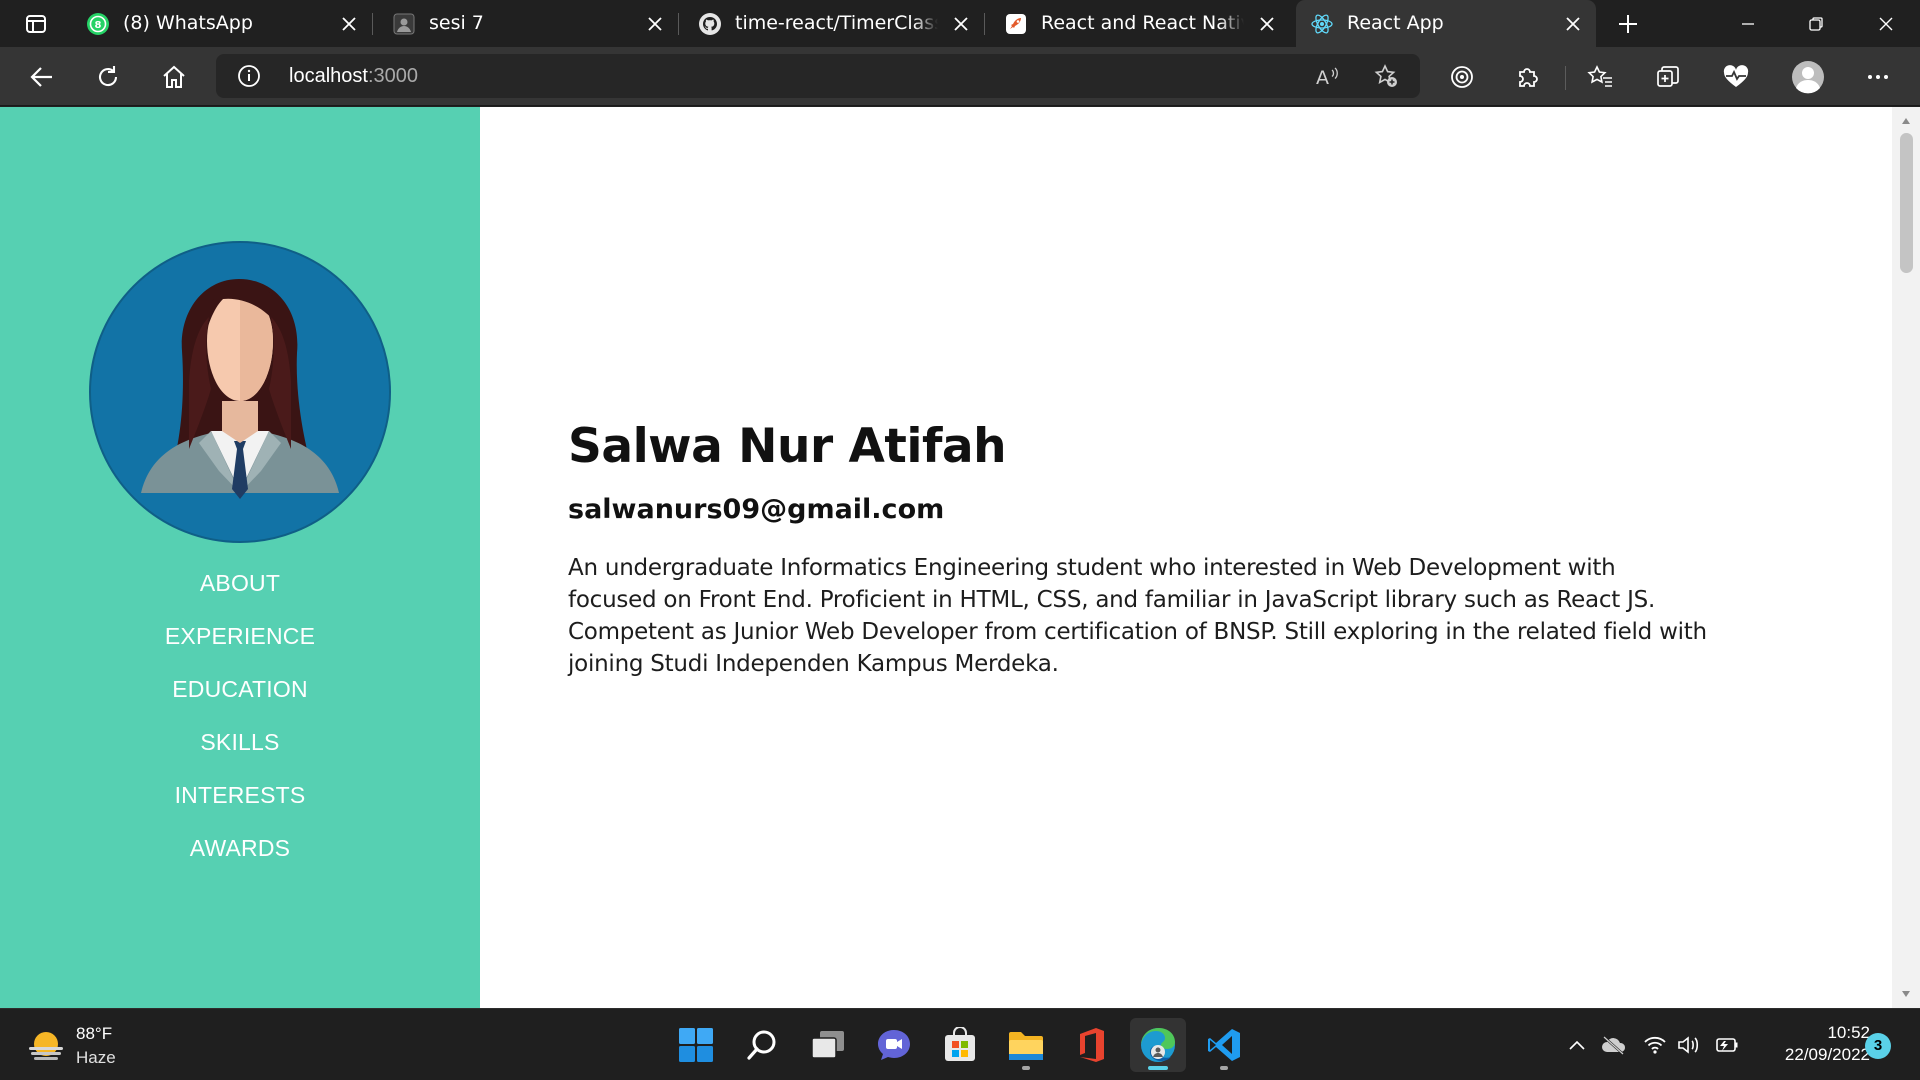 The height and width of the screenshot is (1080, 1920). I want to click on avatar-icon, so click(1808, 77).